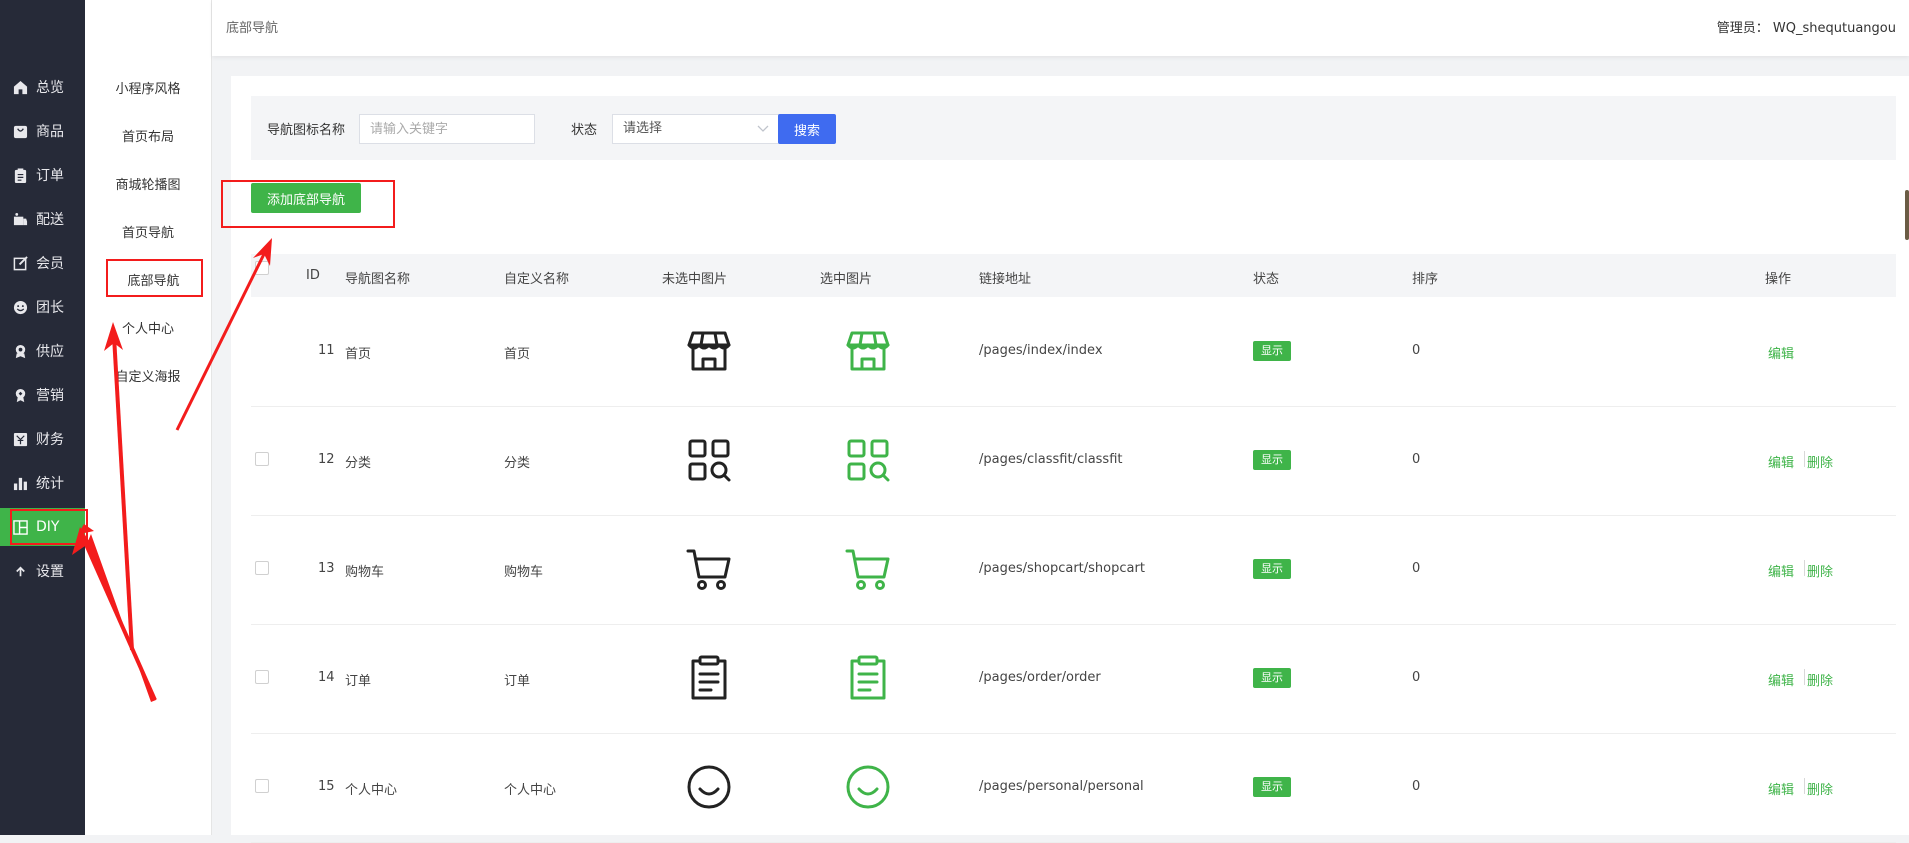 The image size is (1909, 843). I want to click on row-id: 11, so click(326, 350).